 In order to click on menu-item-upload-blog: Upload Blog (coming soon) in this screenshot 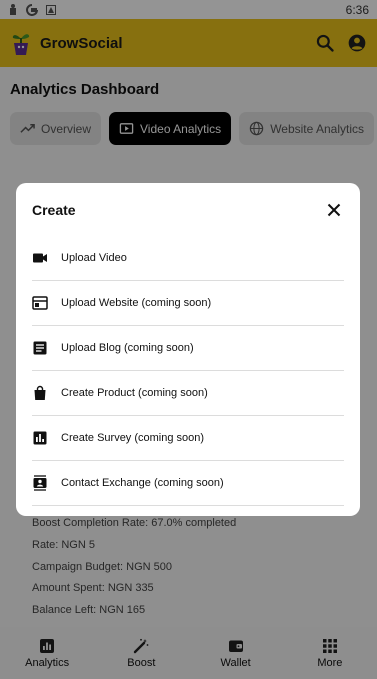, I will do `click(188, 348)`.